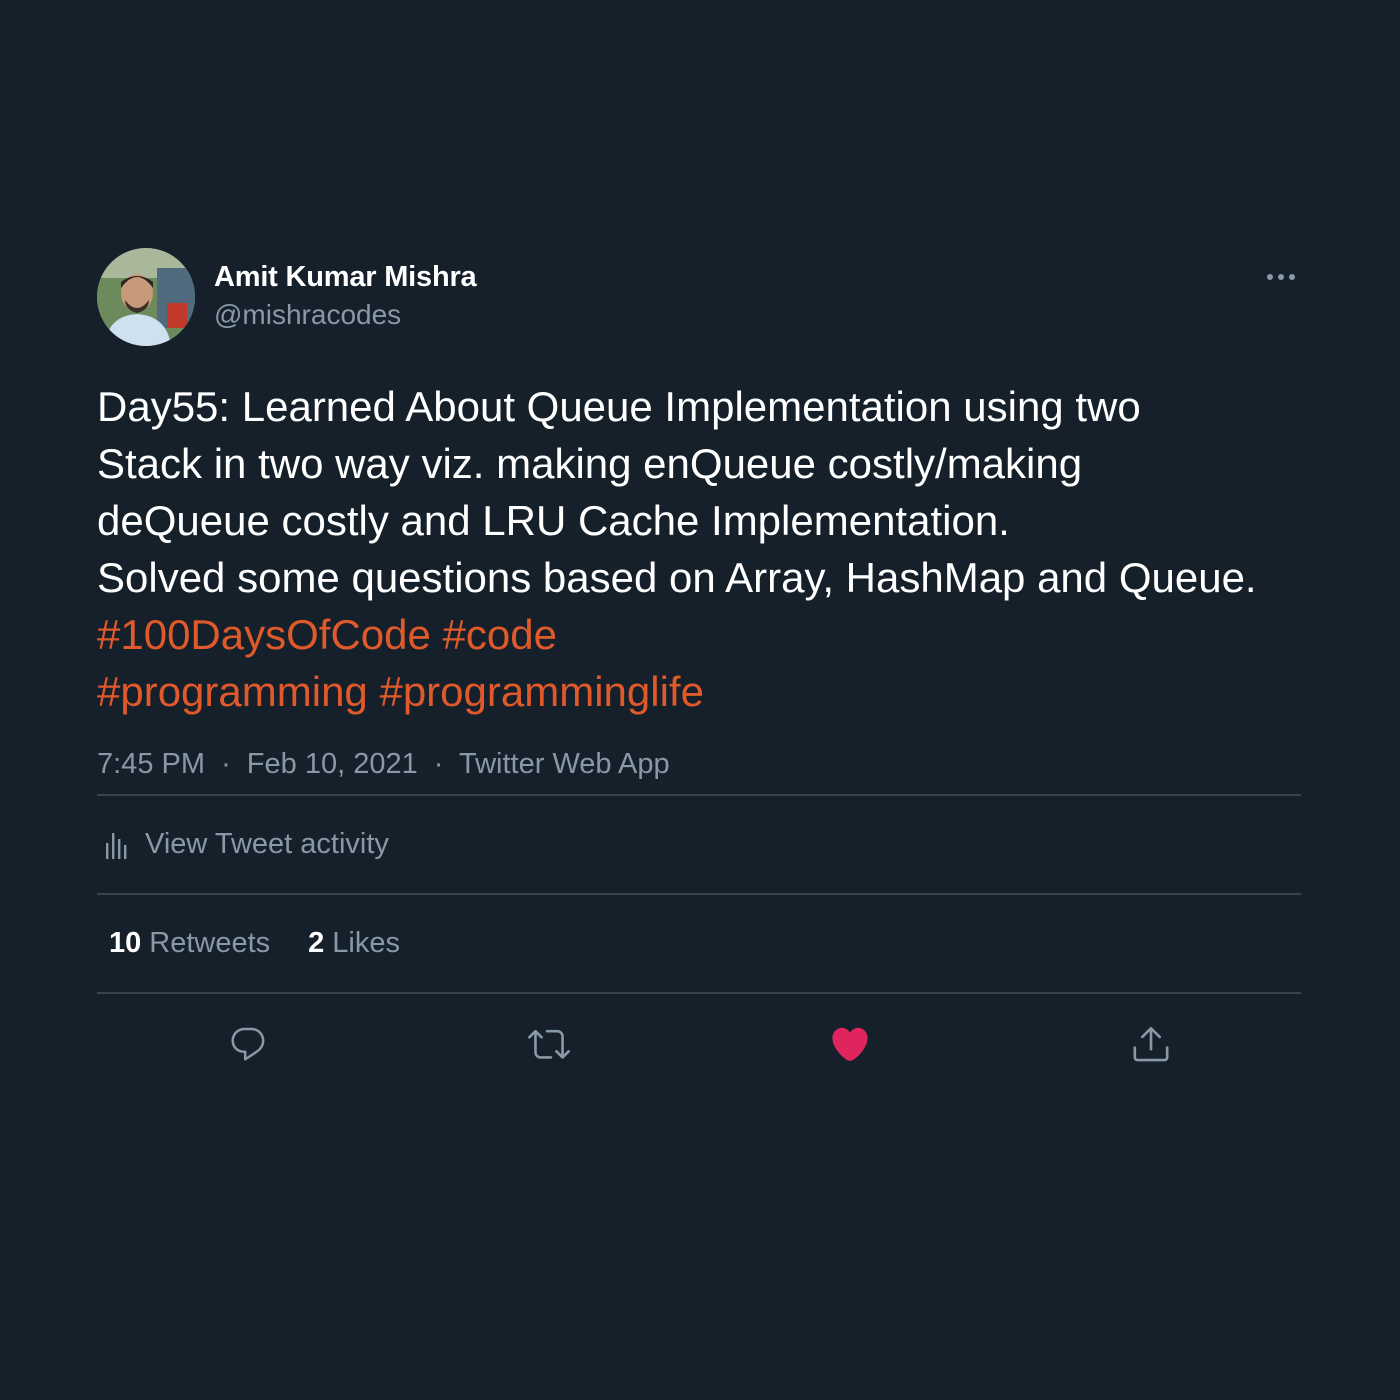  Describe the element at coordinates (267, 844) in the screenshot. I see `view-tweet-activity-label: View Tweet activity` at that location.